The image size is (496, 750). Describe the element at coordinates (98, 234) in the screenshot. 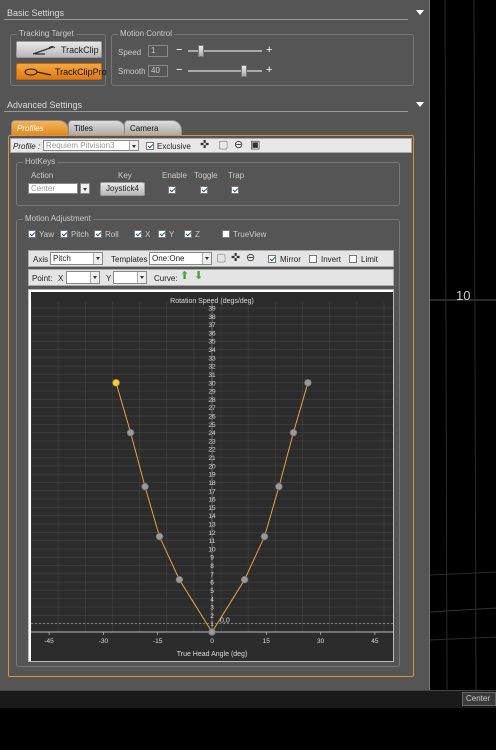

I see `roll-checkbox` at that location.